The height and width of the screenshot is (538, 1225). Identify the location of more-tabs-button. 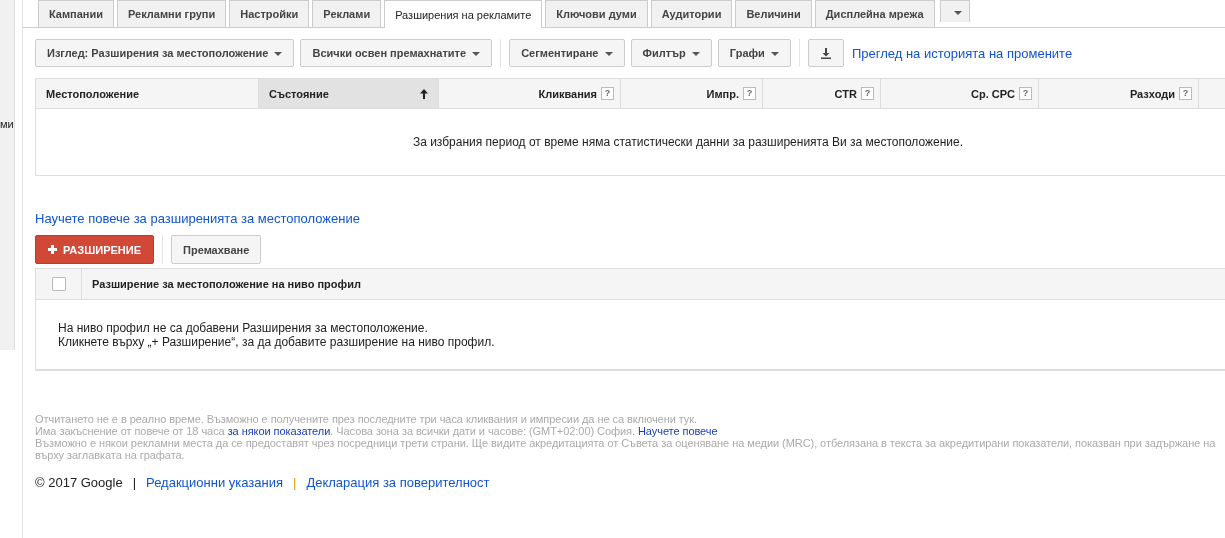
(954, 11).